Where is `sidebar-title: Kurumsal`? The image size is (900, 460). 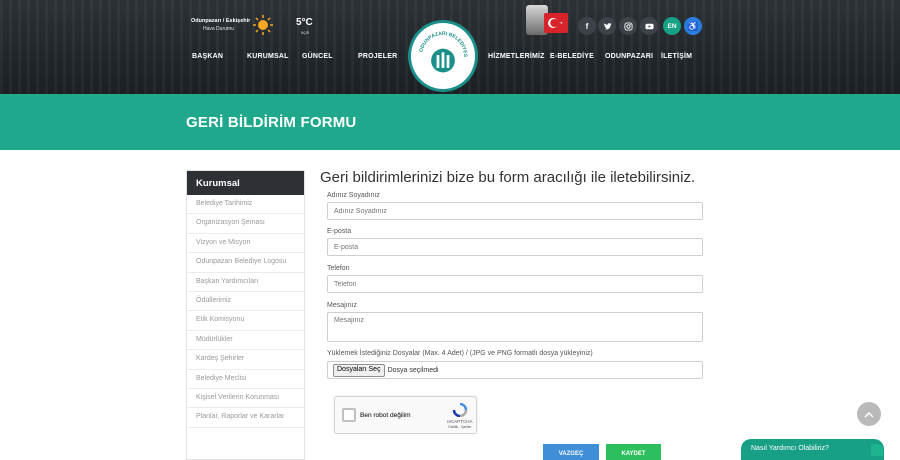
sidebar-title: Kurumsal is located at coordinates (245, 183).